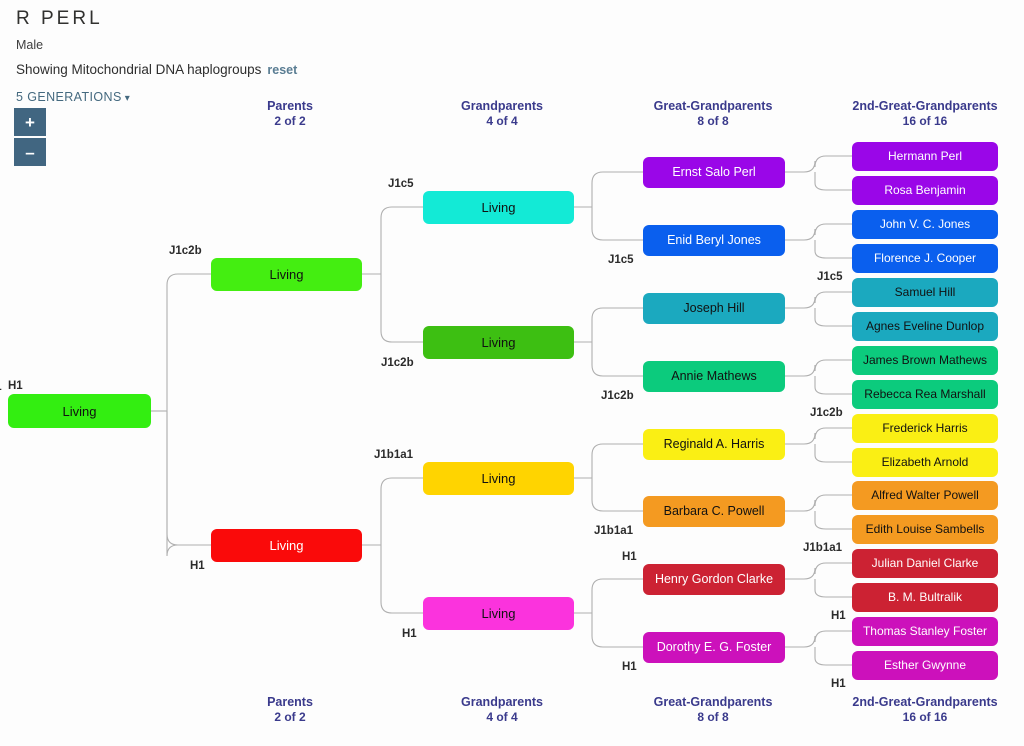  Describe the element at coordinates (30, 45) in the screenshot. I see `person-sex: Male` at that location.